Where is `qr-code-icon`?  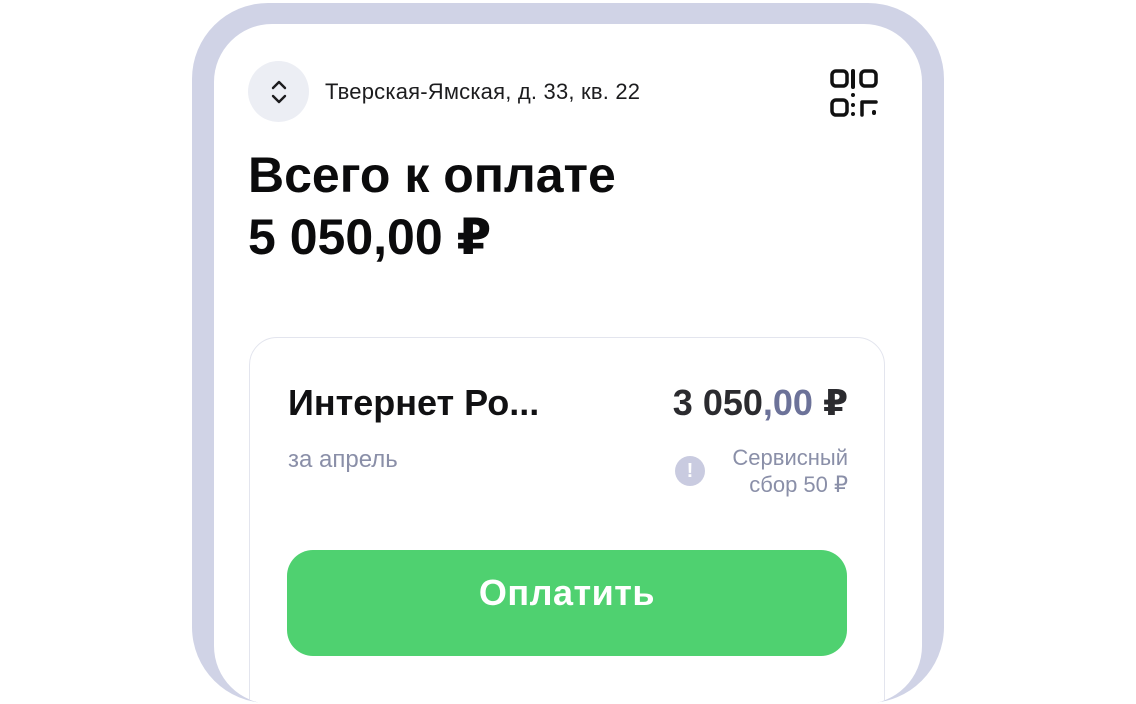 qr-code-icon is located at coordinates (854, 93).